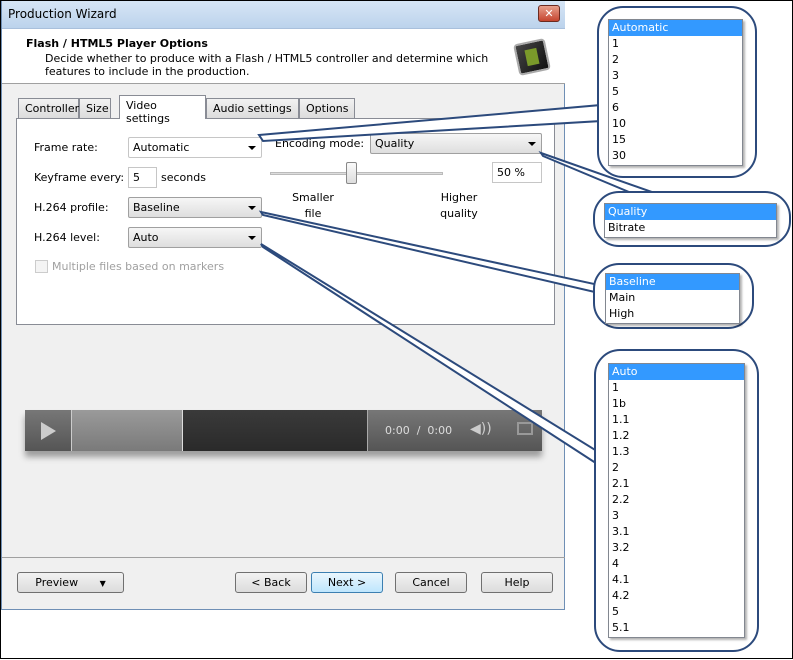 The height and width of the screenshot is (660, 793). I want to click on list-option: 4, so click(676, 564).